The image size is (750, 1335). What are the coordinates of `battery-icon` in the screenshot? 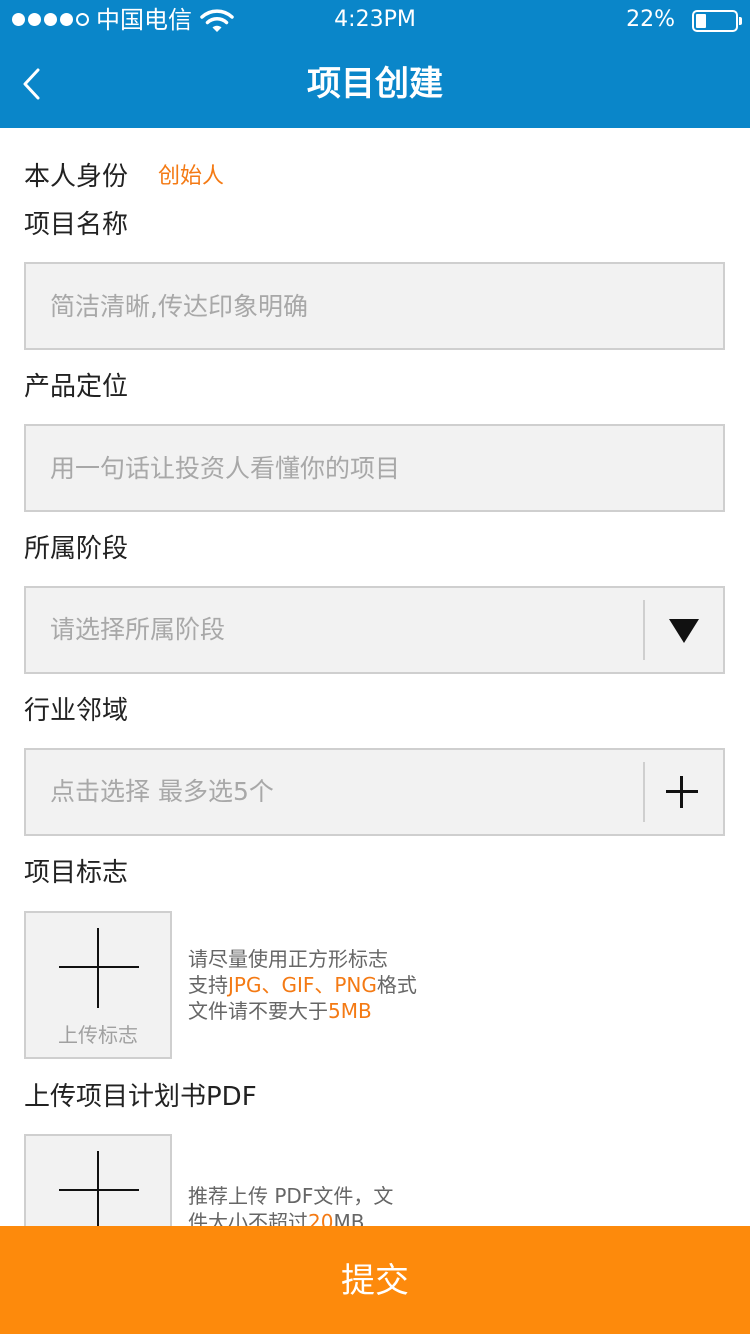 It's located at (717, 21).